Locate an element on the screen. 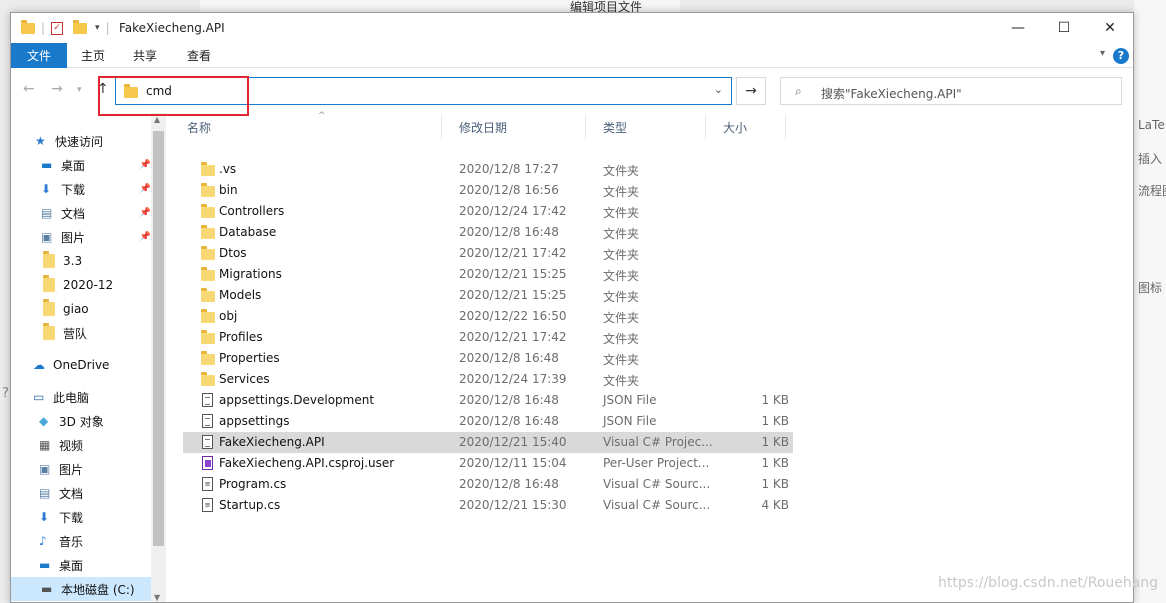 This screenshot has height=603, width=1166. search-box: ⌕ 搜索"FakeXiecheng.API" is located at coordinates (951, 91).